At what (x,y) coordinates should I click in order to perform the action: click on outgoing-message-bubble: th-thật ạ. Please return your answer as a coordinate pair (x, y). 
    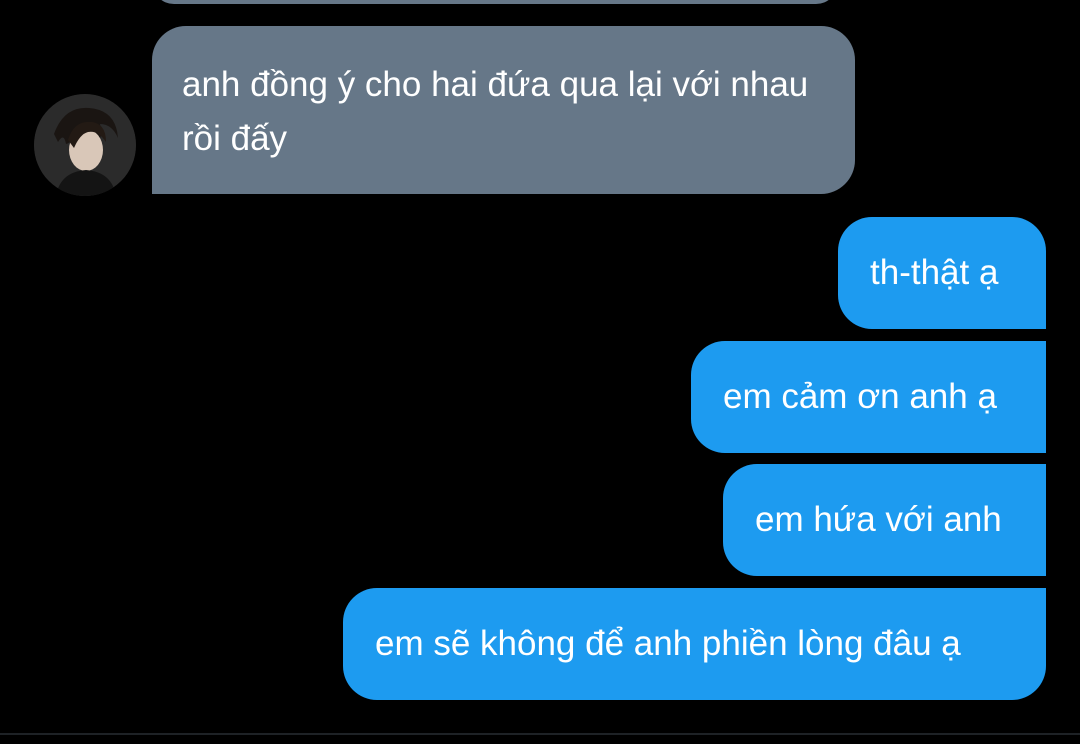
    Looking at the image, I should click on (942, 273).